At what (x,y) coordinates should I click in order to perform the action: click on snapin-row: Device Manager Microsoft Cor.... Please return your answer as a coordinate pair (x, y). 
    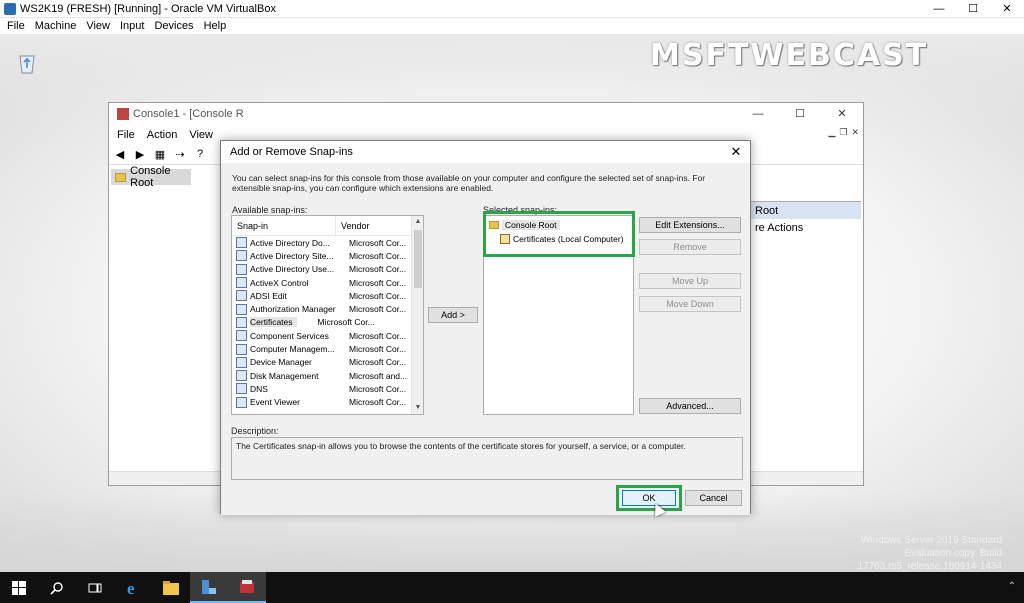
    Looking at the image, I should click on (327, 362).